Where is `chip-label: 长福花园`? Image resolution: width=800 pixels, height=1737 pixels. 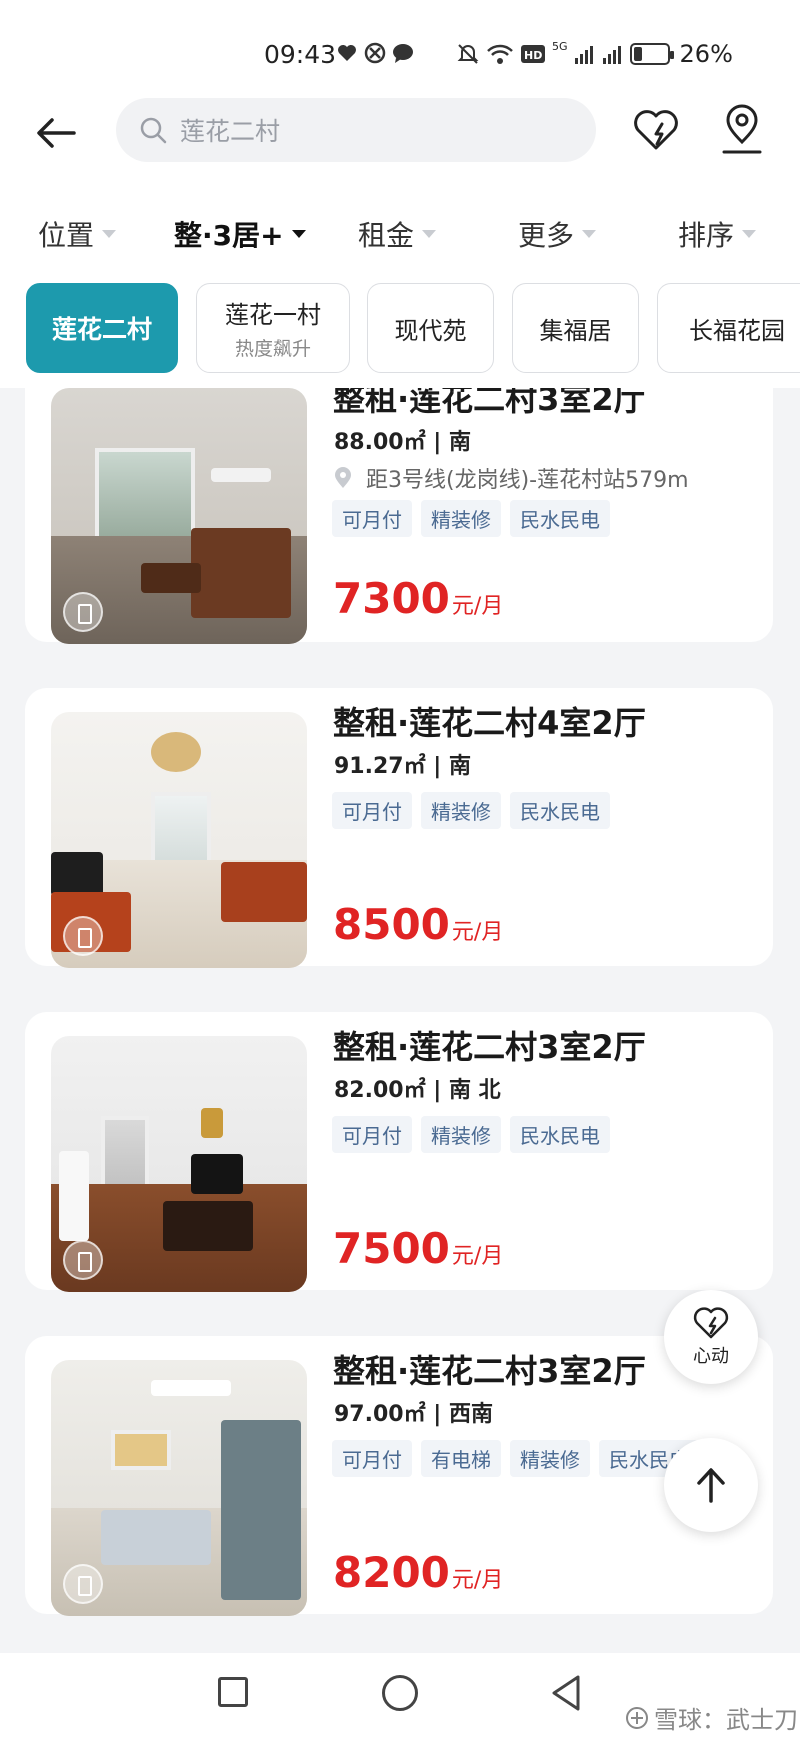 chip-label: 长福花园 is located at coordinates (737, 330).